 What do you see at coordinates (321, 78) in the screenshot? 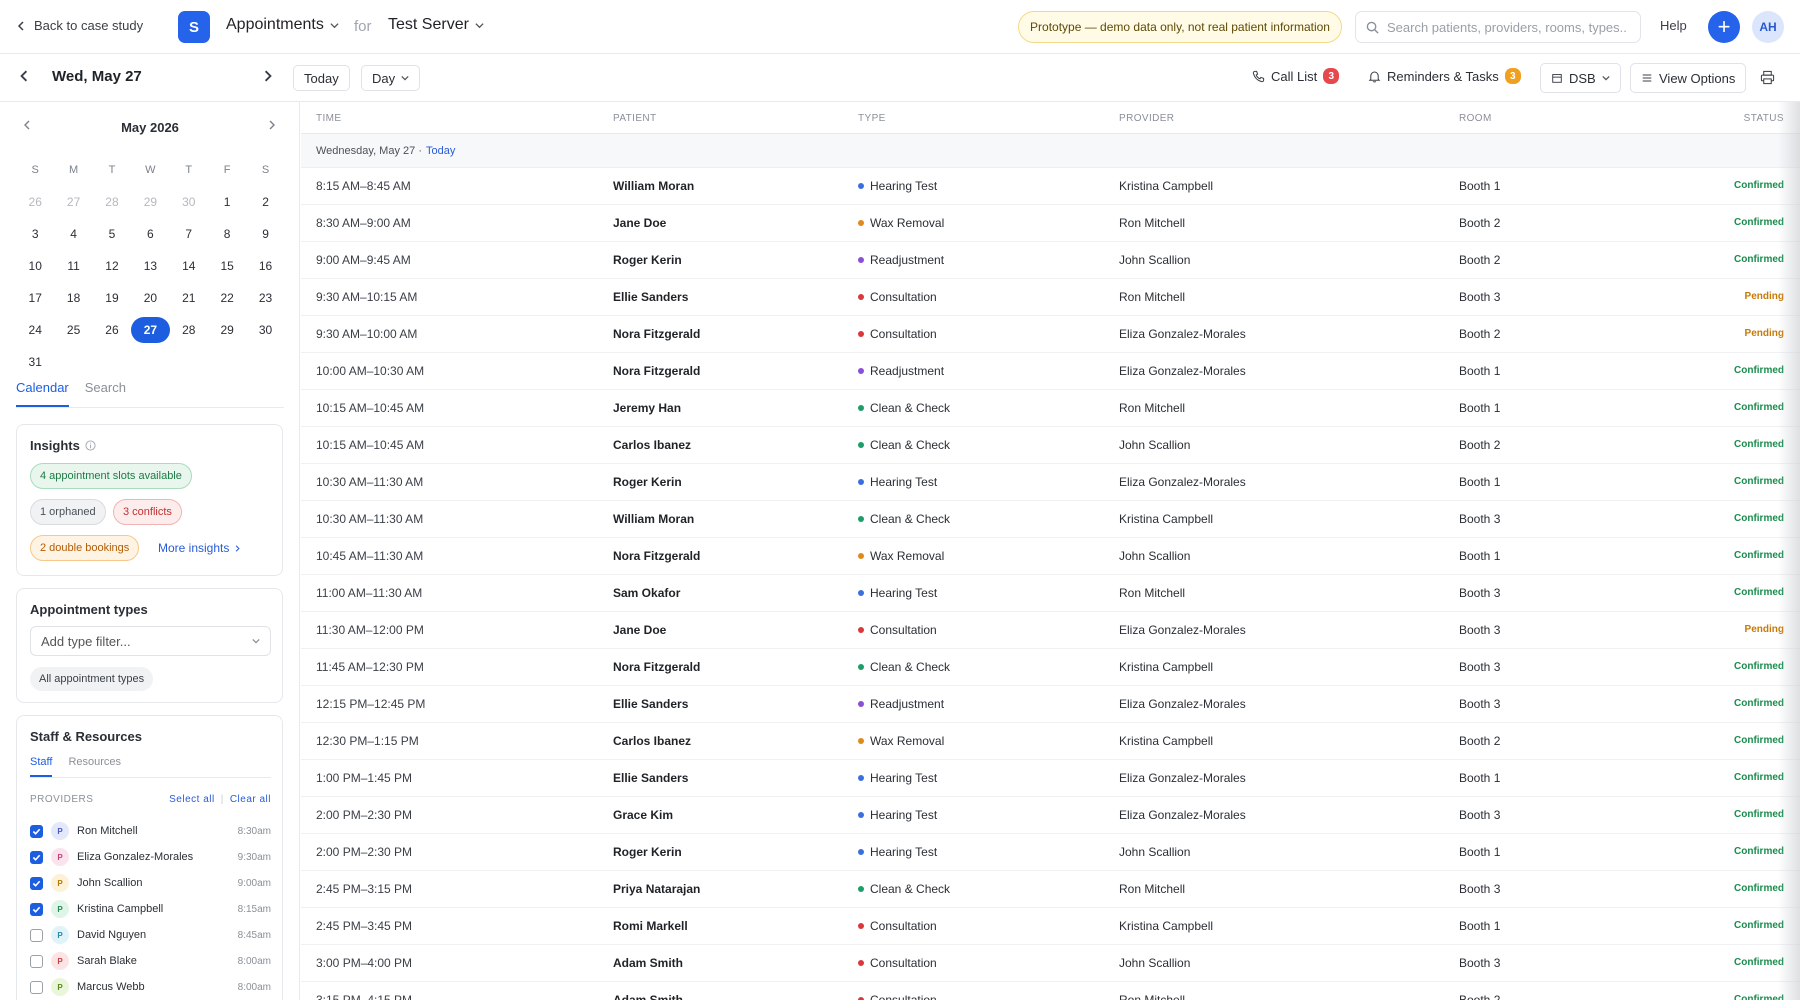
I see `today-button: Today` at bounding box center [321, 78].